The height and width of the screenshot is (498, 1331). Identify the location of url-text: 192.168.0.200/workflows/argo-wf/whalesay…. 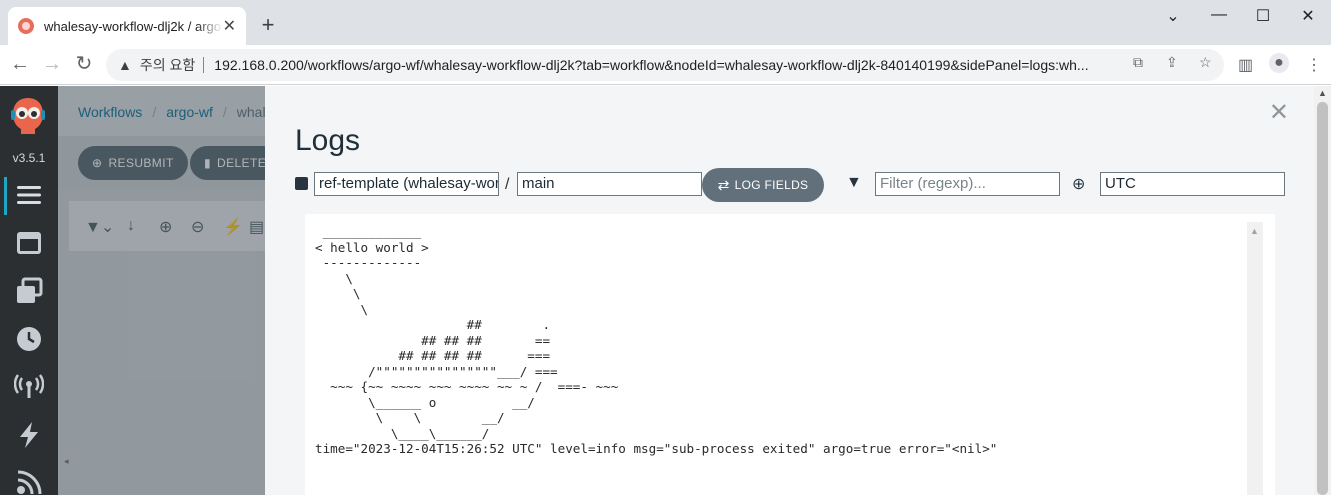
(664, 65).